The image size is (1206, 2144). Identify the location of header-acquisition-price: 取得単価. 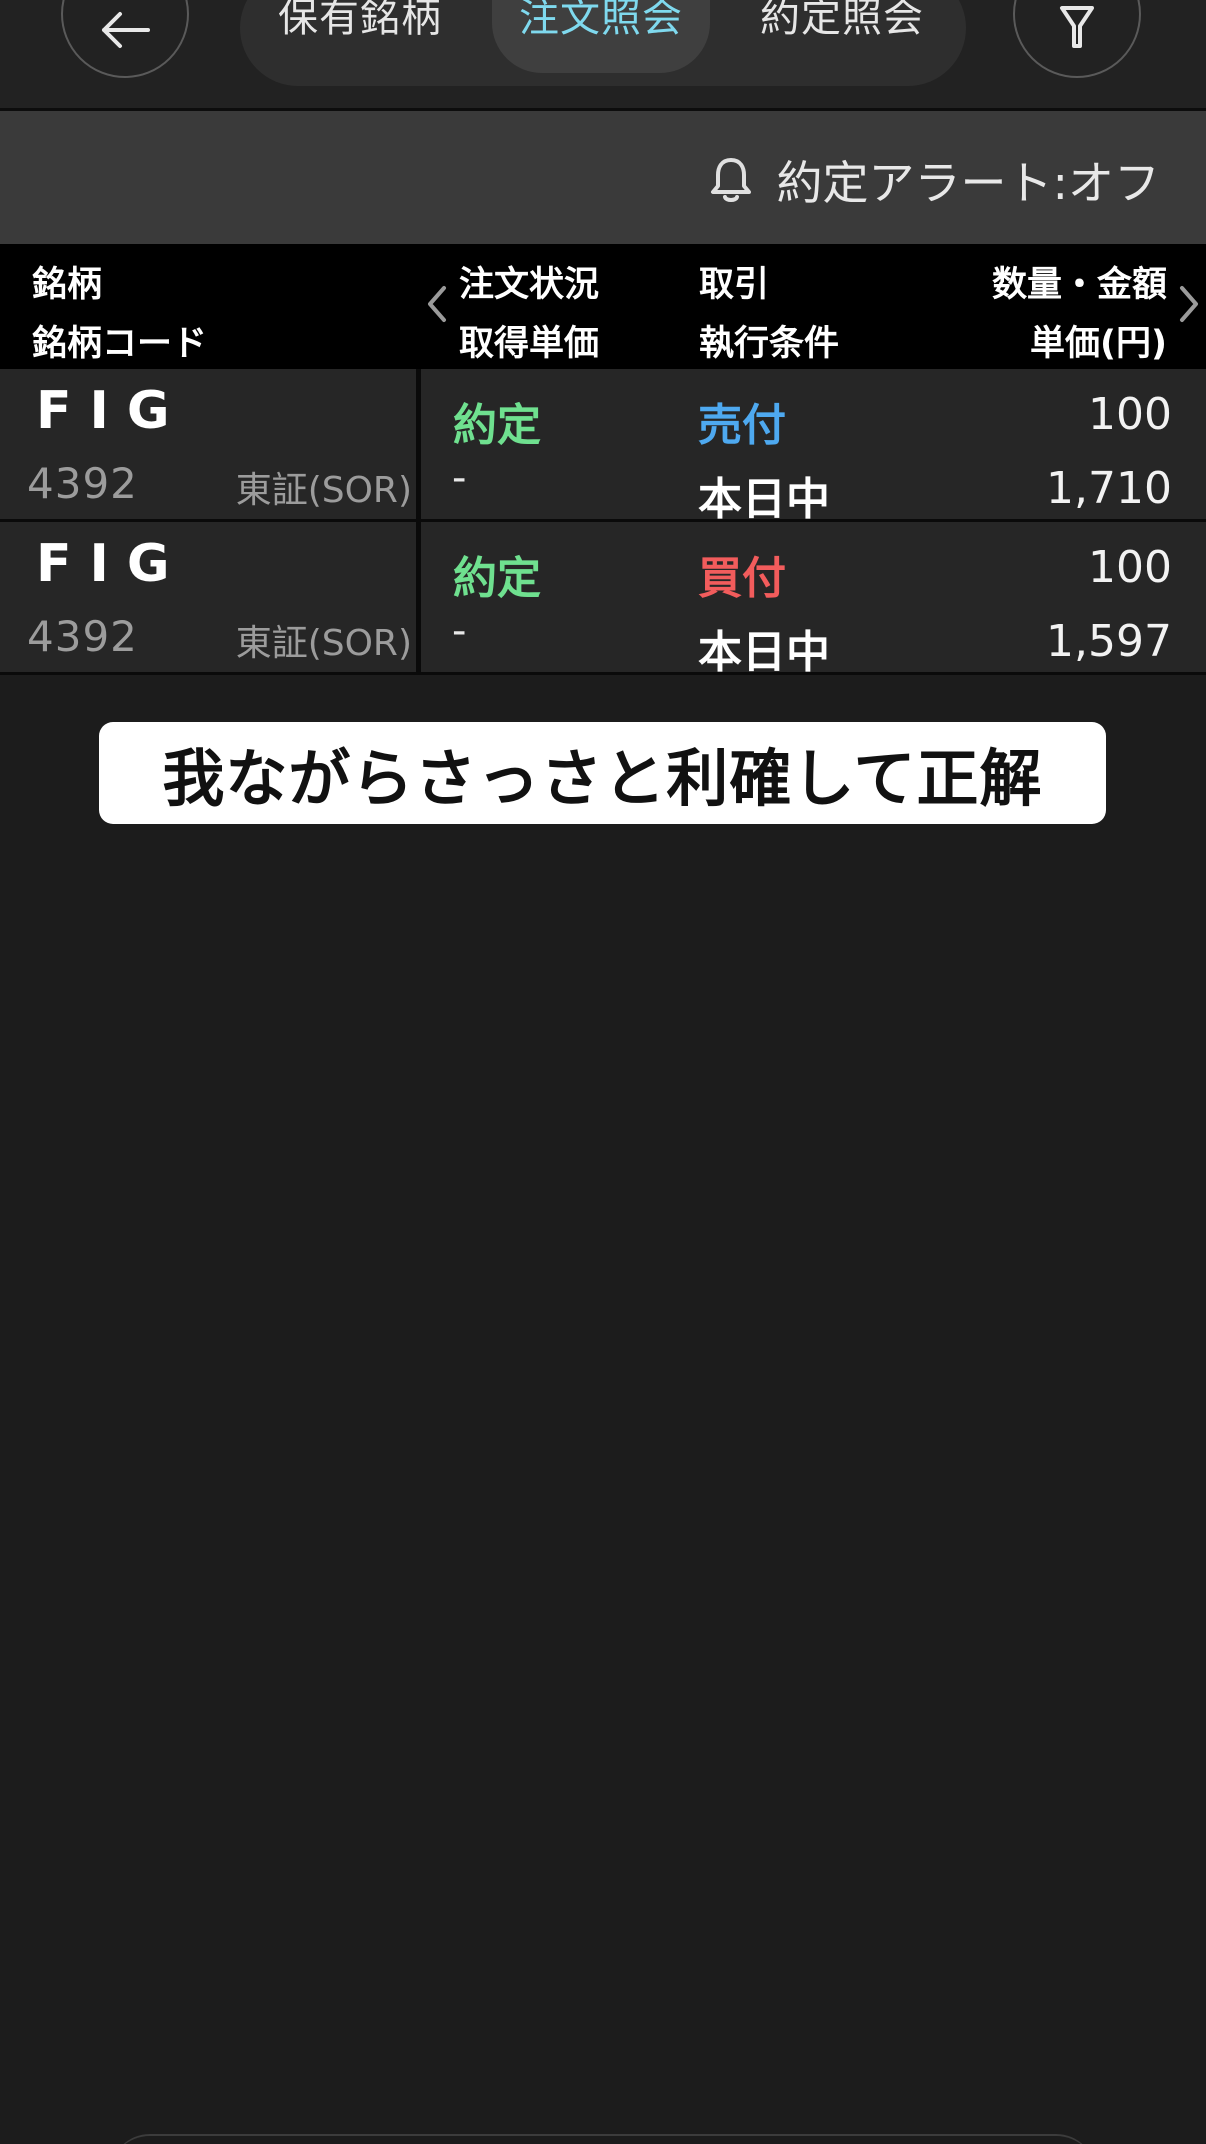
(529, 344).